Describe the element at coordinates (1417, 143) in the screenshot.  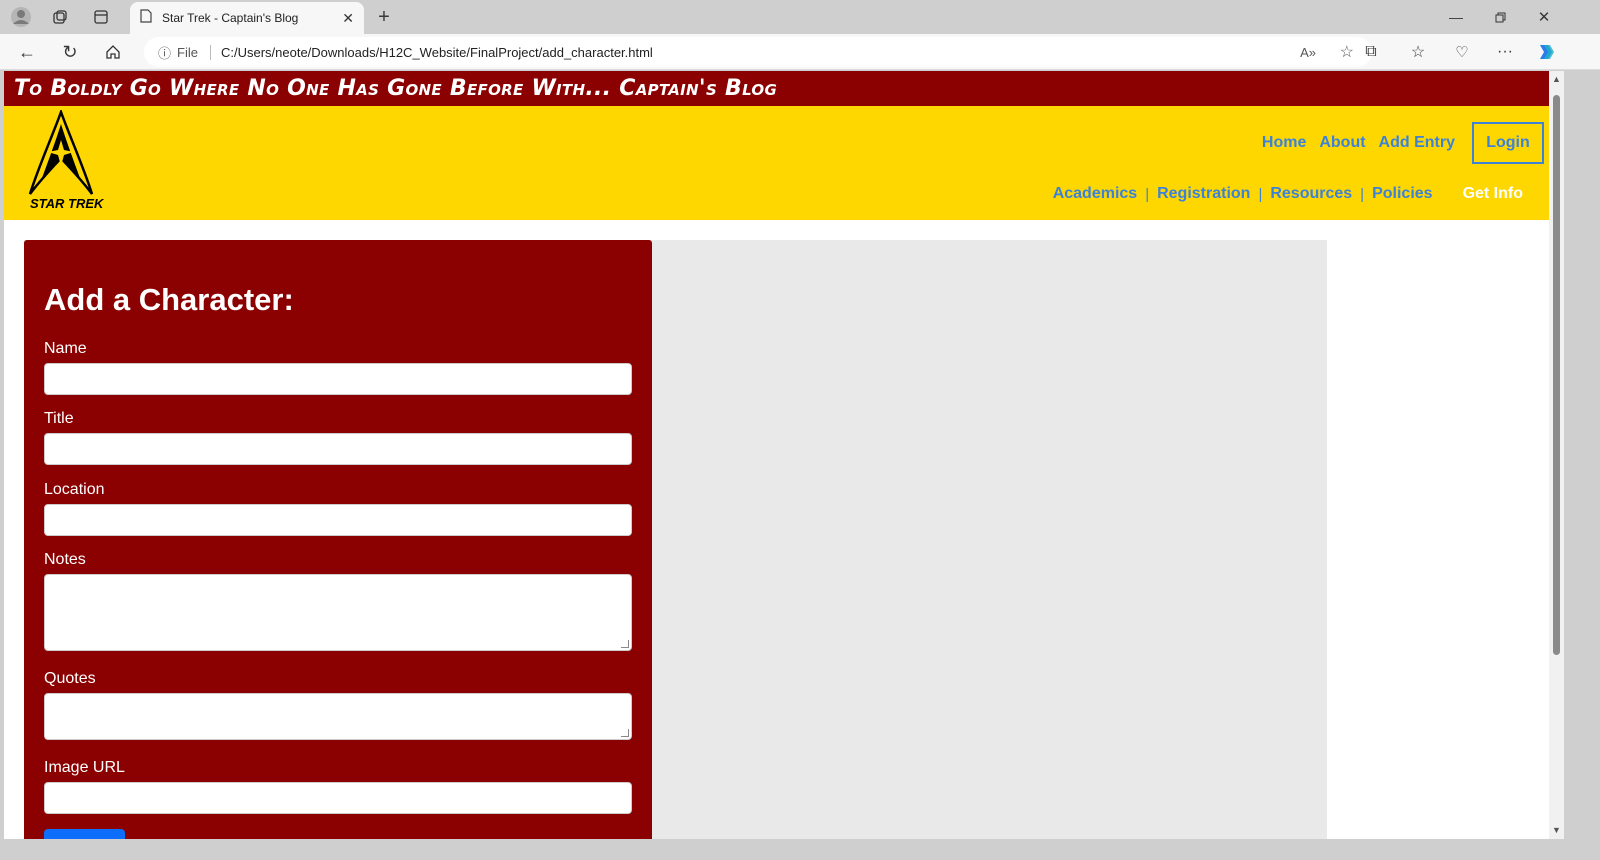
I see `nav-add-entry-link: Add Entry` at that location.